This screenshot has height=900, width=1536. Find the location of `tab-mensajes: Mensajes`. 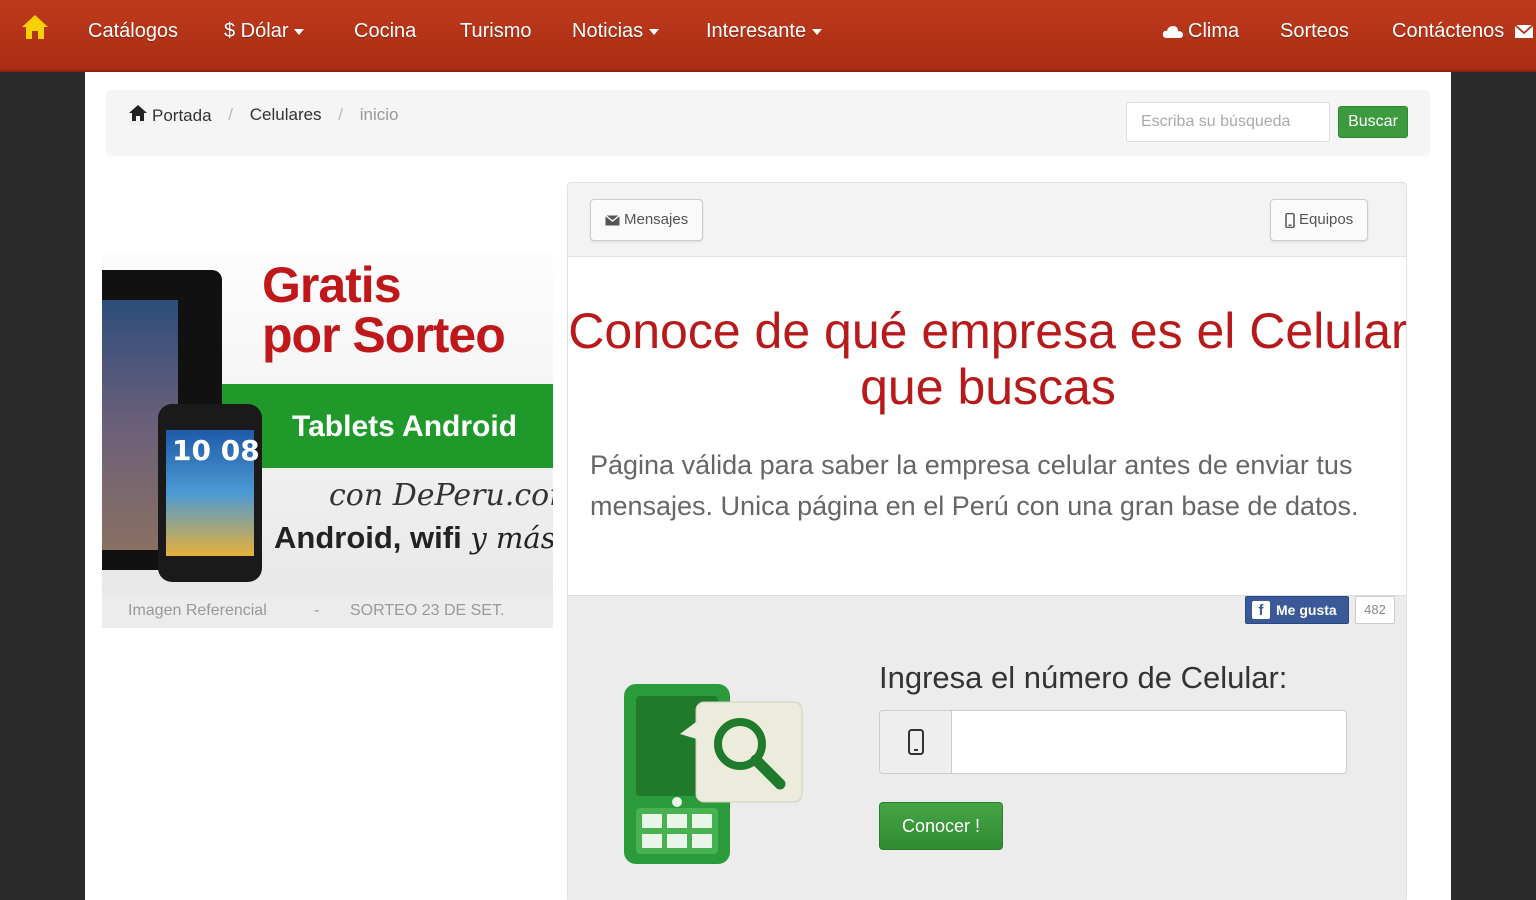

tab-mensajes: Mensajes is located at coordinates (647, 220).